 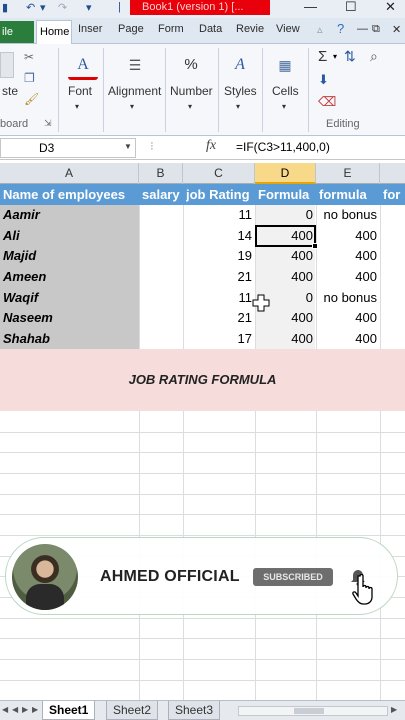 I want to click on tab-view: View, so click(x=288, y=29).